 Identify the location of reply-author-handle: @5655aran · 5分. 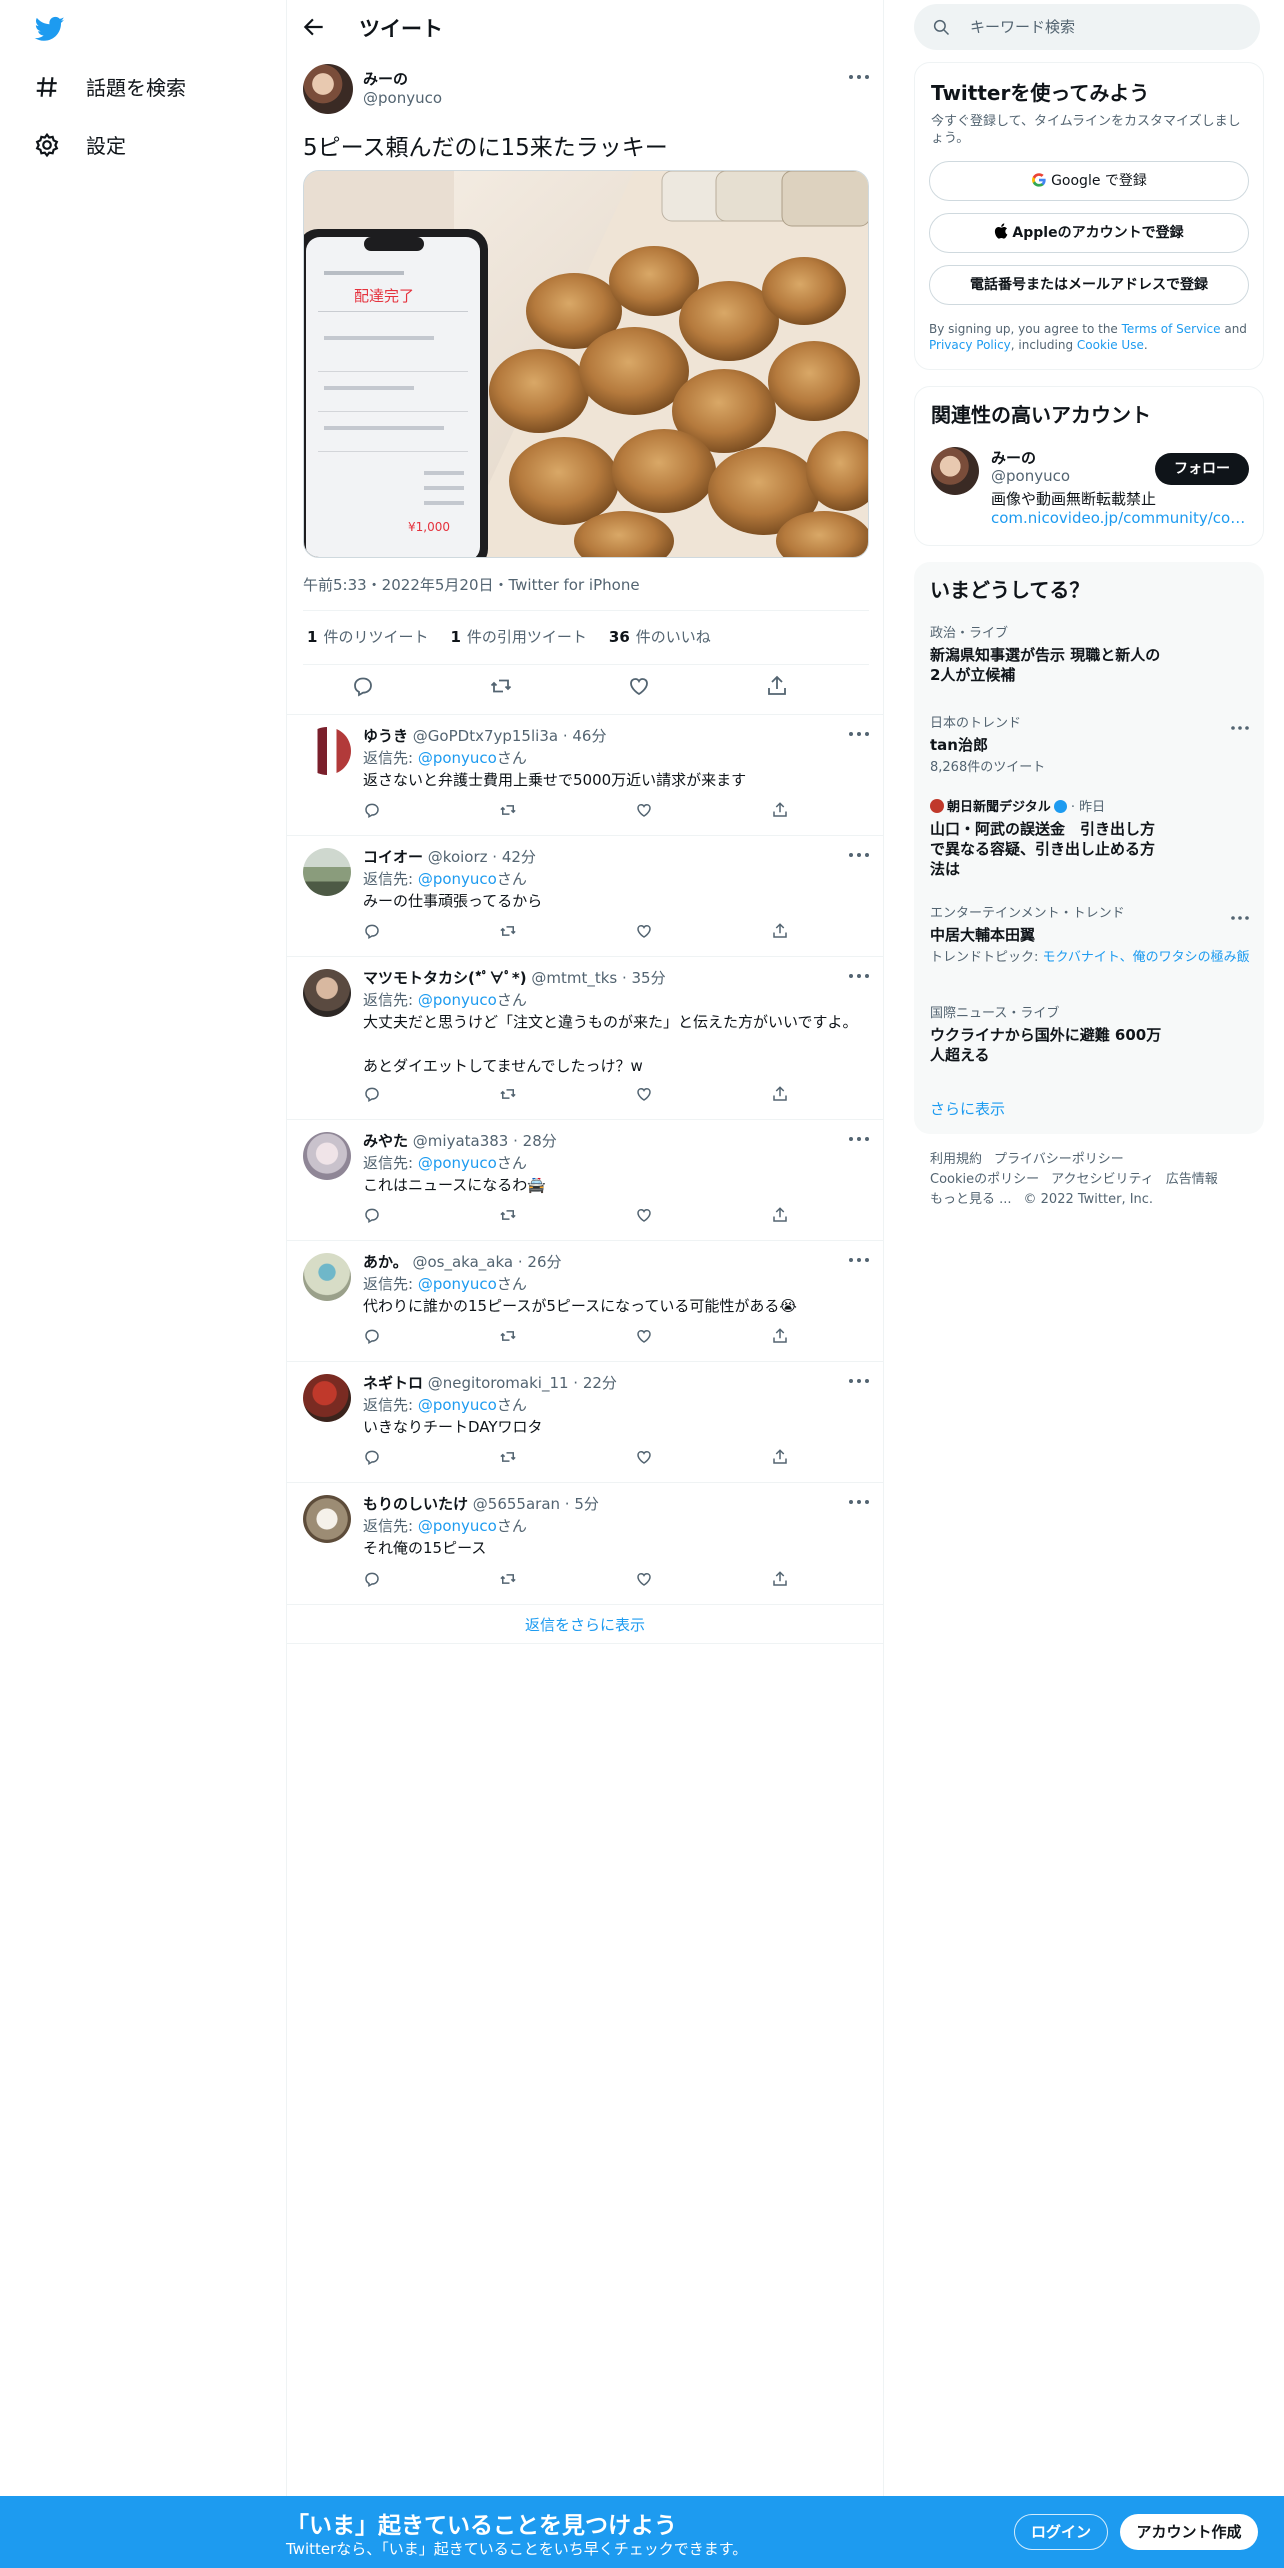
(536, 1504).